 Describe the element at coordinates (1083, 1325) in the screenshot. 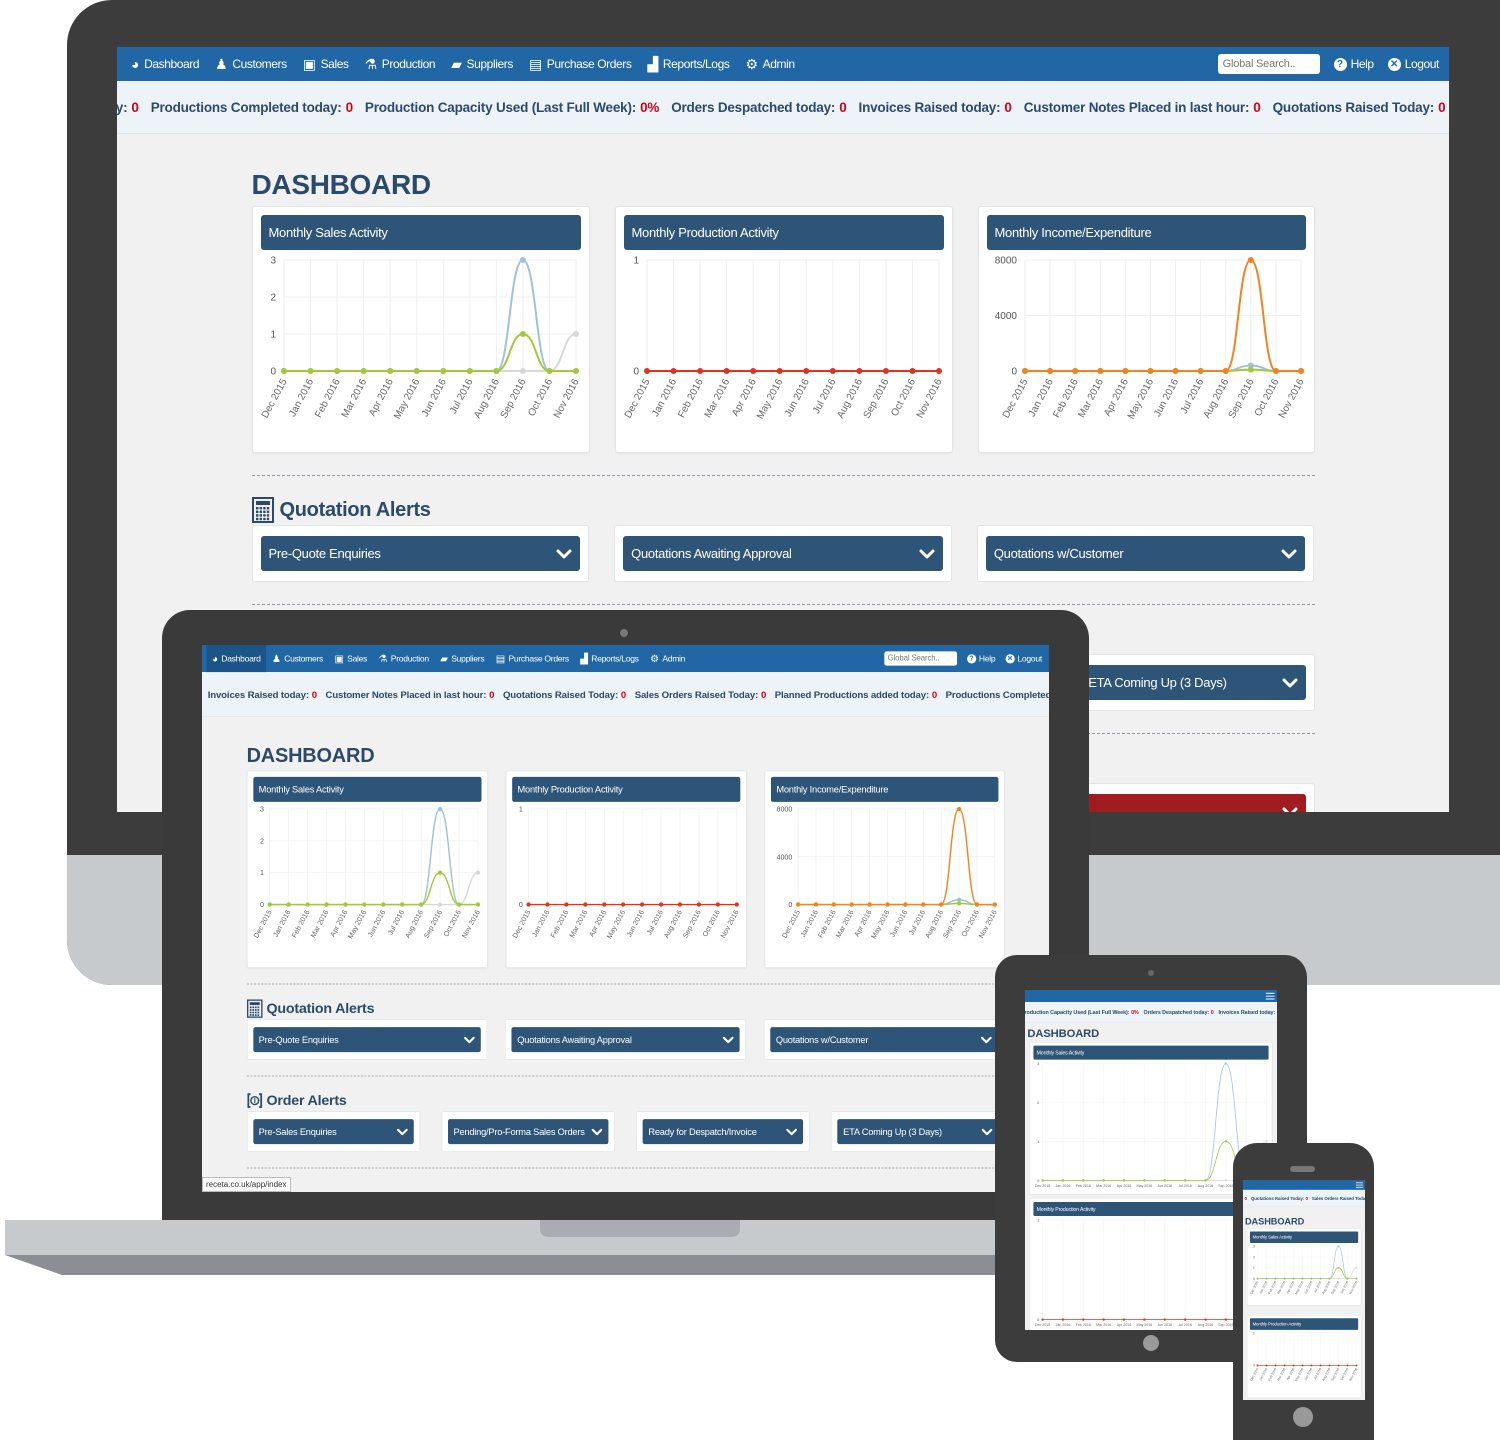

I see `x-tick-label: Feb 2016` at that location.